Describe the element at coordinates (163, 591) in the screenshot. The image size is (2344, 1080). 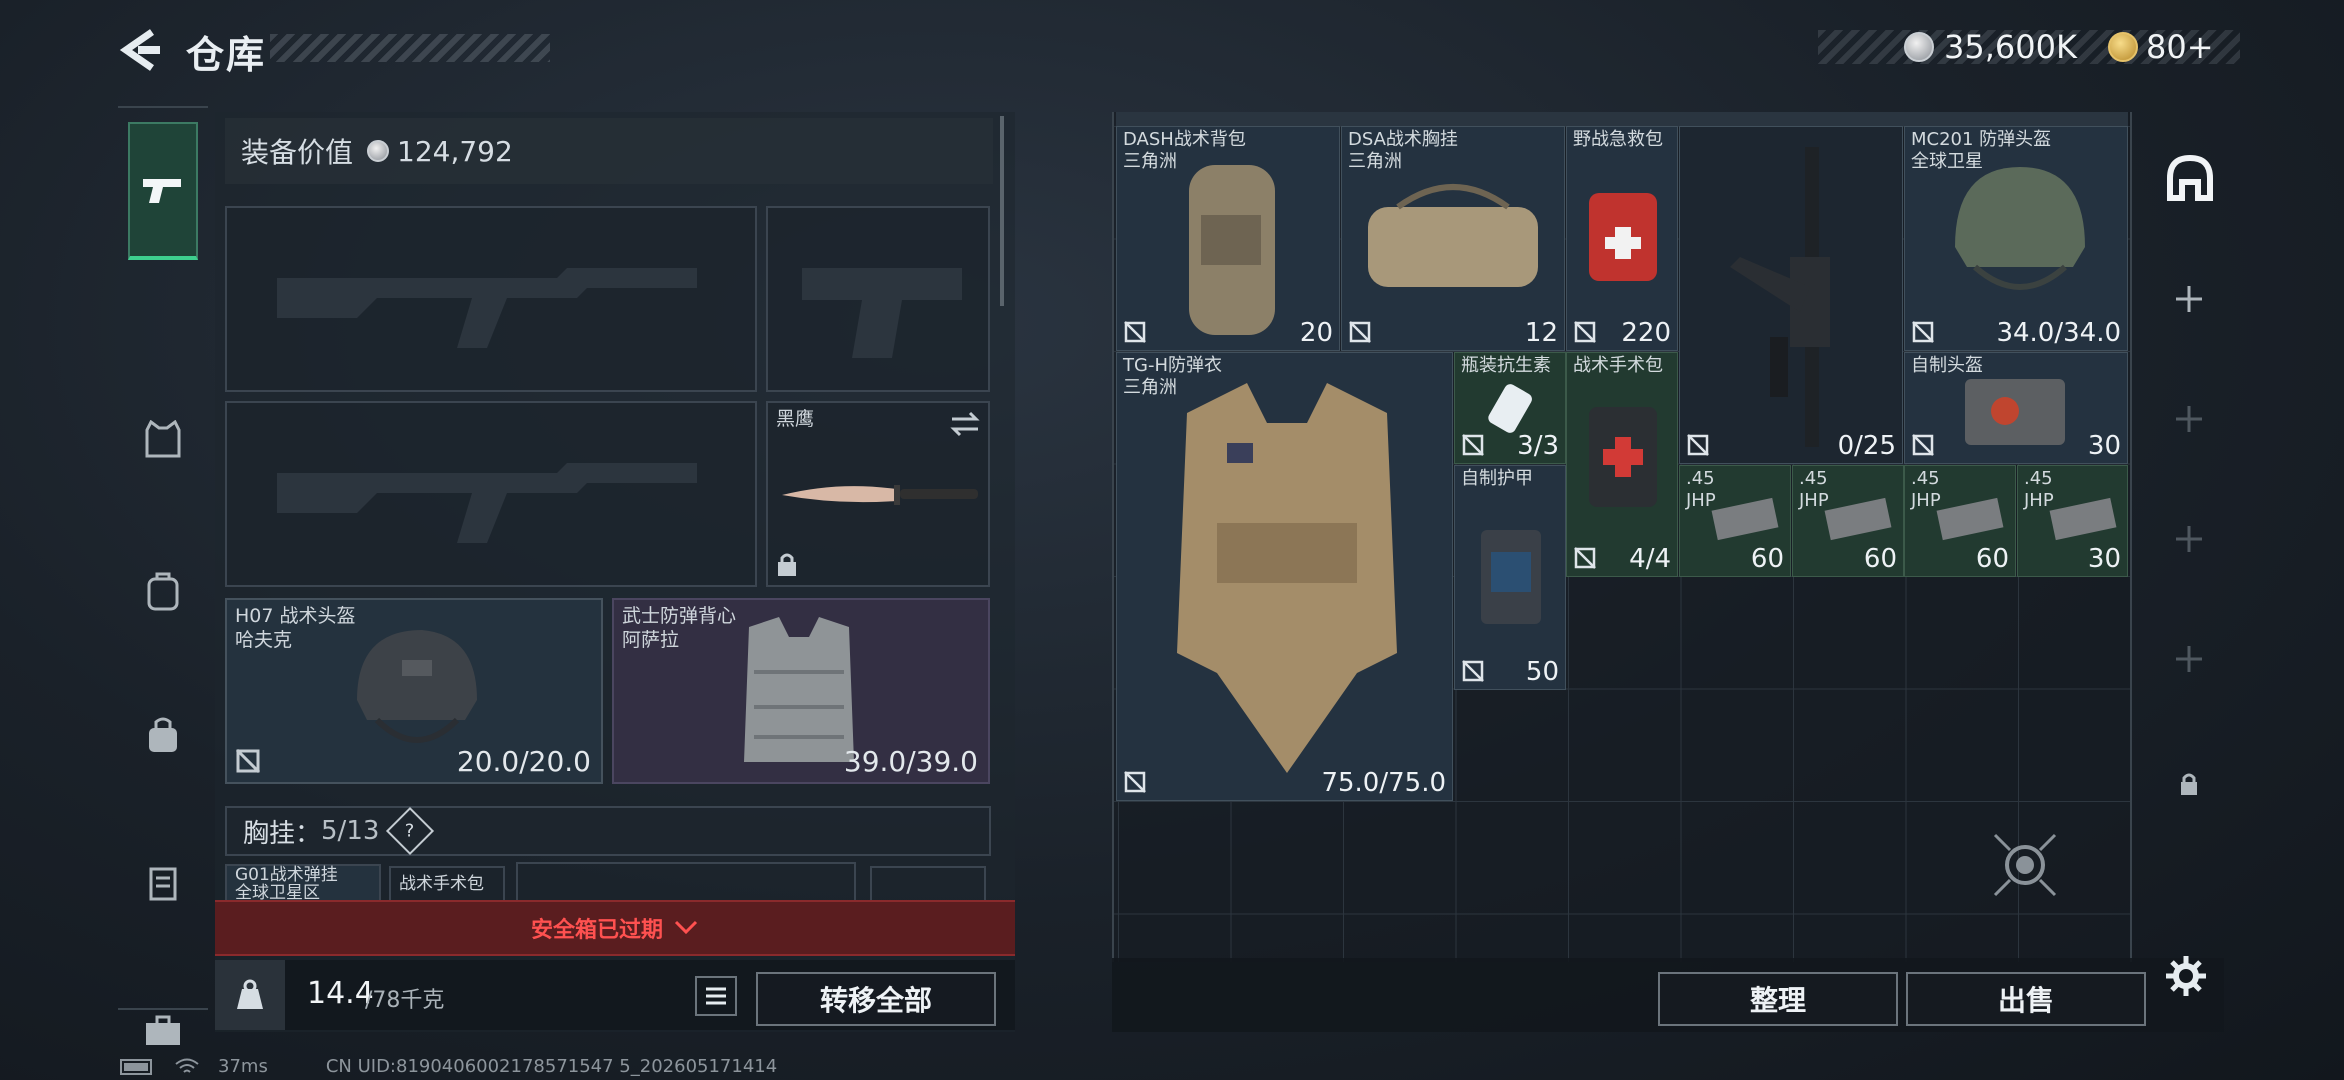
I see `nav-backpack` at that location.